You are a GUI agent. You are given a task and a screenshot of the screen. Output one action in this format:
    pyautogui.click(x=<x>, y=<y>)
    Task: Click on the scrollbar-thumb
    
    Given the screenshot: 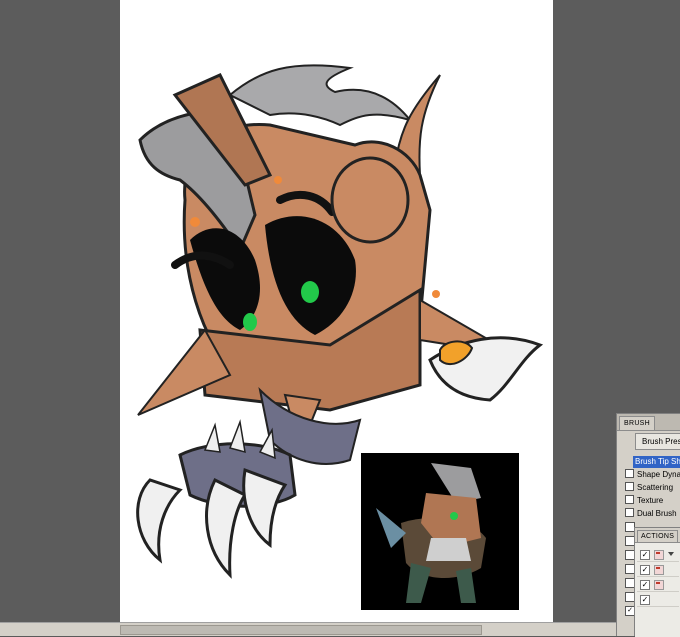 What is the action you would take?
    pyautogui.click(x=301, y=630)
    